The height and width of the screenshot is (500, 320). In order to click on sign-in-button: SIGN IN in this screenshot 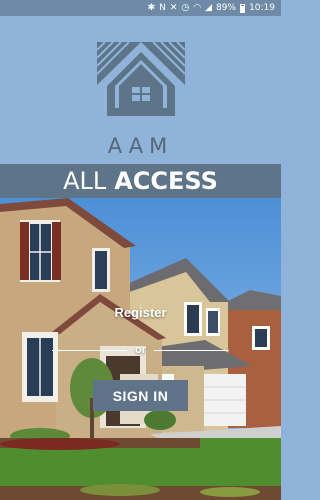, I will do `click(140, 395)`.